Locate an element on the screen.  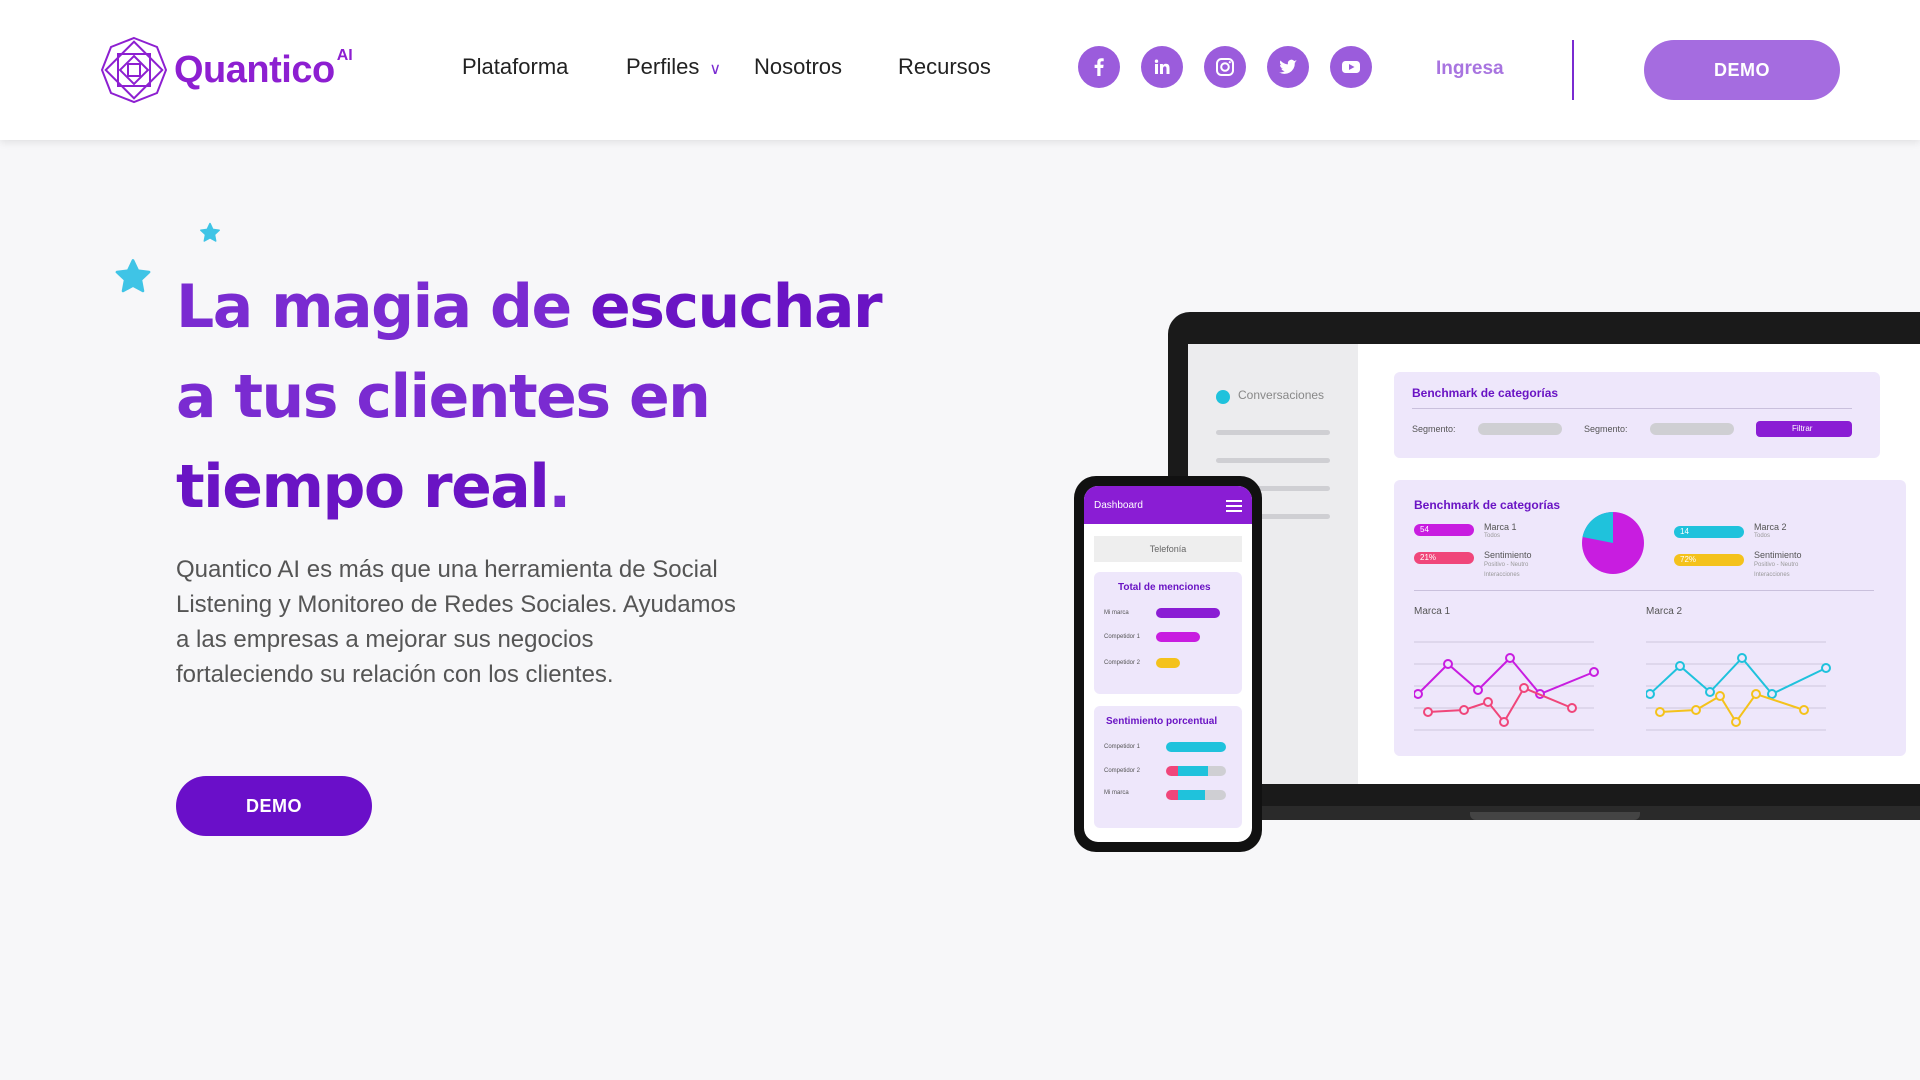
benchmark-title: Benchmark de categorías is located at coordinates (1487, 505).